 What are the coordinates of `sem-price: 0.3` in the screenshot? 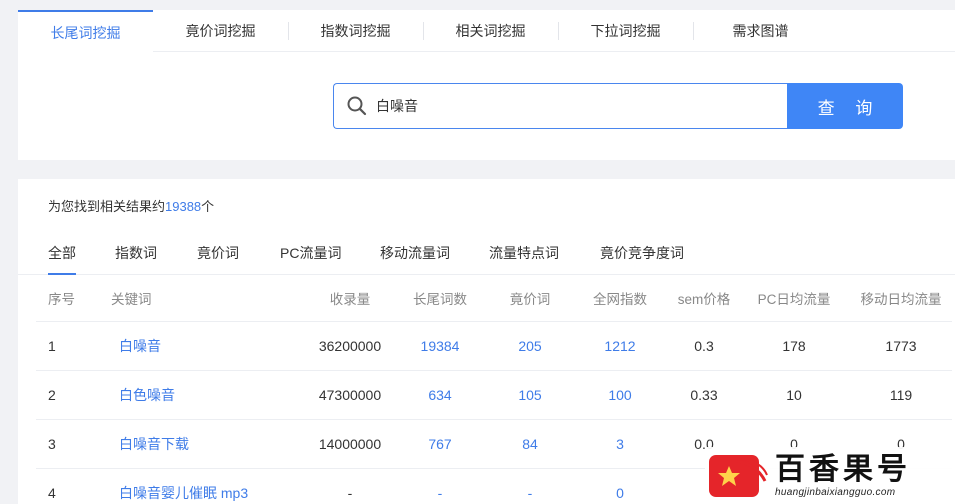 It's located at (704, 346).